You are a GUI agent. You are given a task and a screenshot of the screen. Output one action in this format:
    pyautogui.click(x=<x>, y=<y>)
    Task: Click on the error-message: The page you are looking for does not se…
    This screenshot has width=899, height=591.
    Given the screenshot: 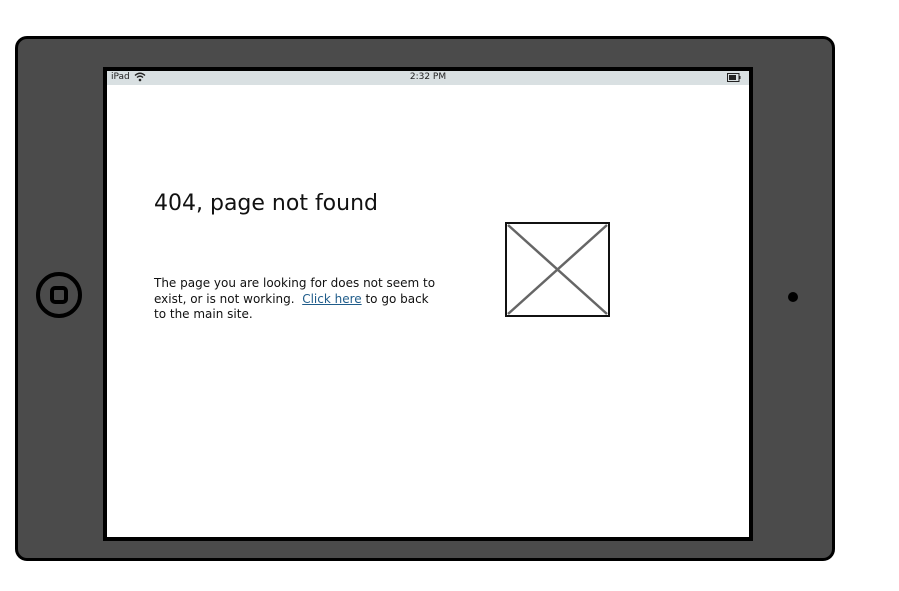 What is the action you would take?
    pyautogui.click(x=299, y=299)
    